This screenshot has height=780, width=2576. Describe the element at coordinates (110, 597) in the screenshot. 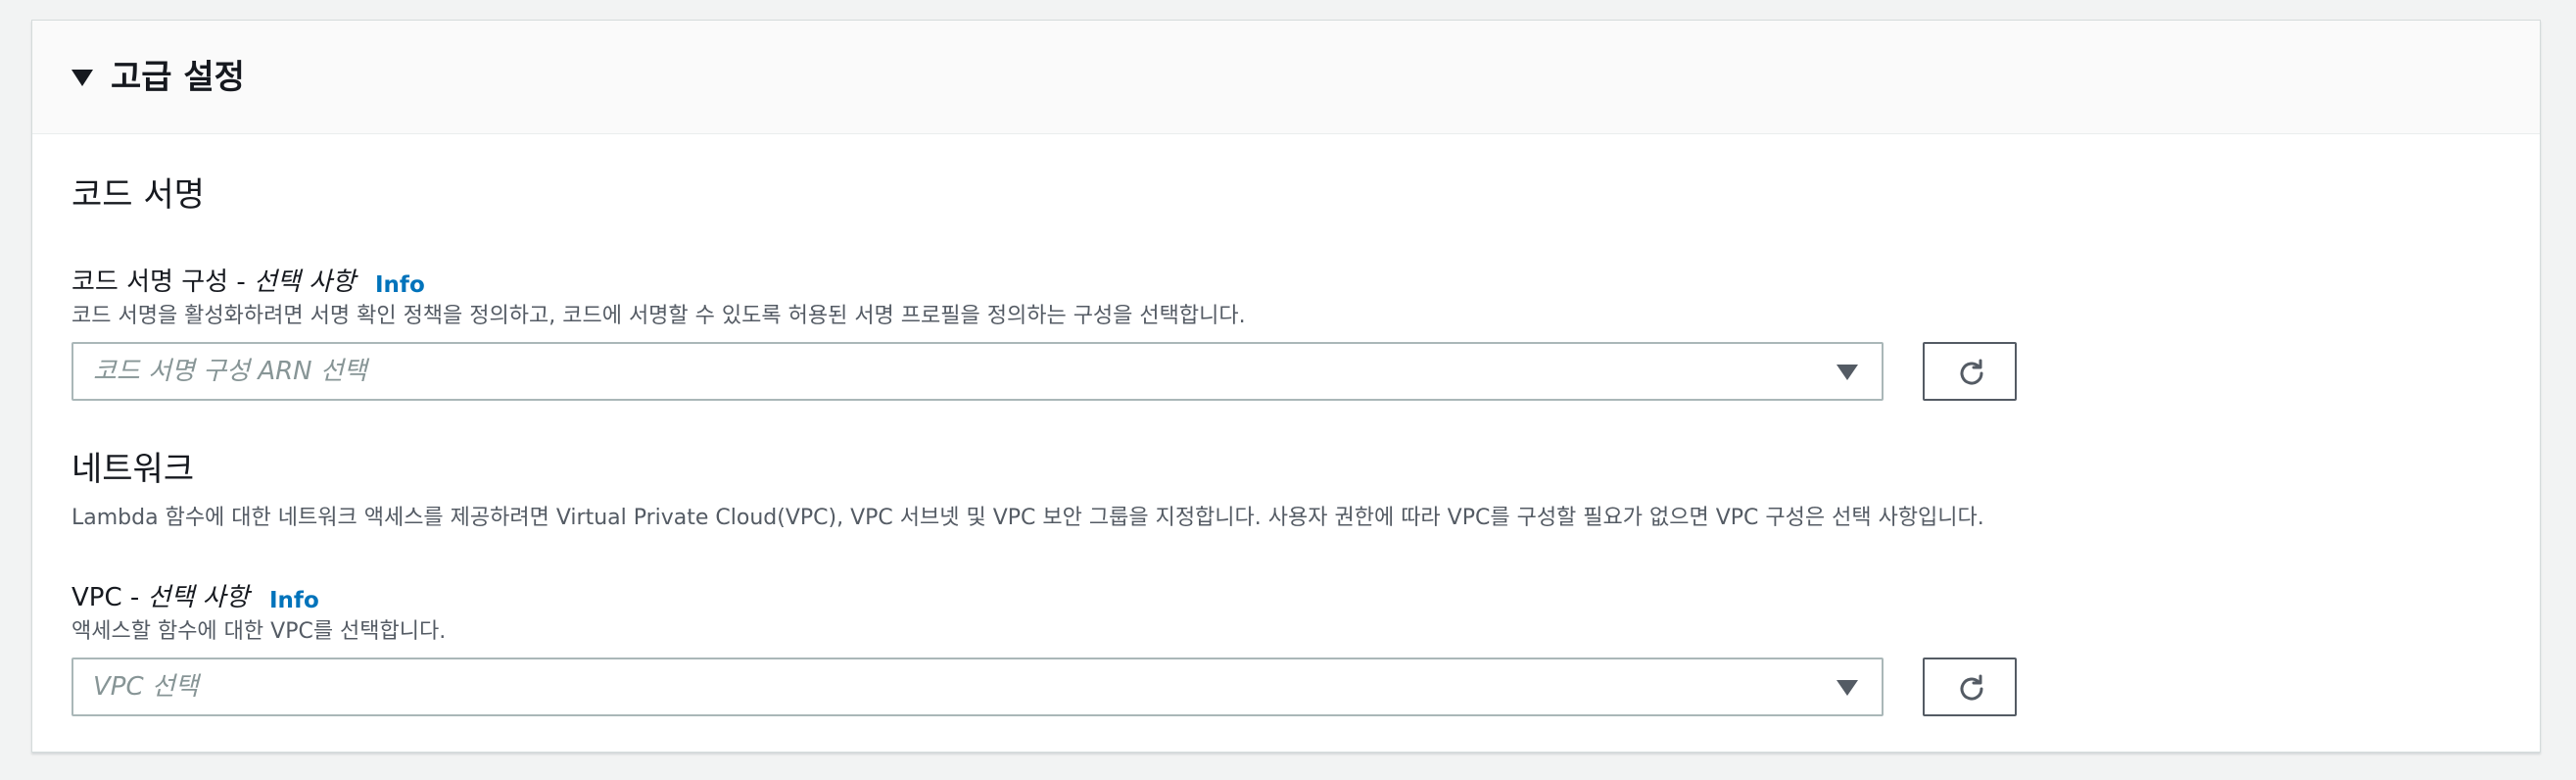

I see `vpc-label-main: VPC -` at that location.